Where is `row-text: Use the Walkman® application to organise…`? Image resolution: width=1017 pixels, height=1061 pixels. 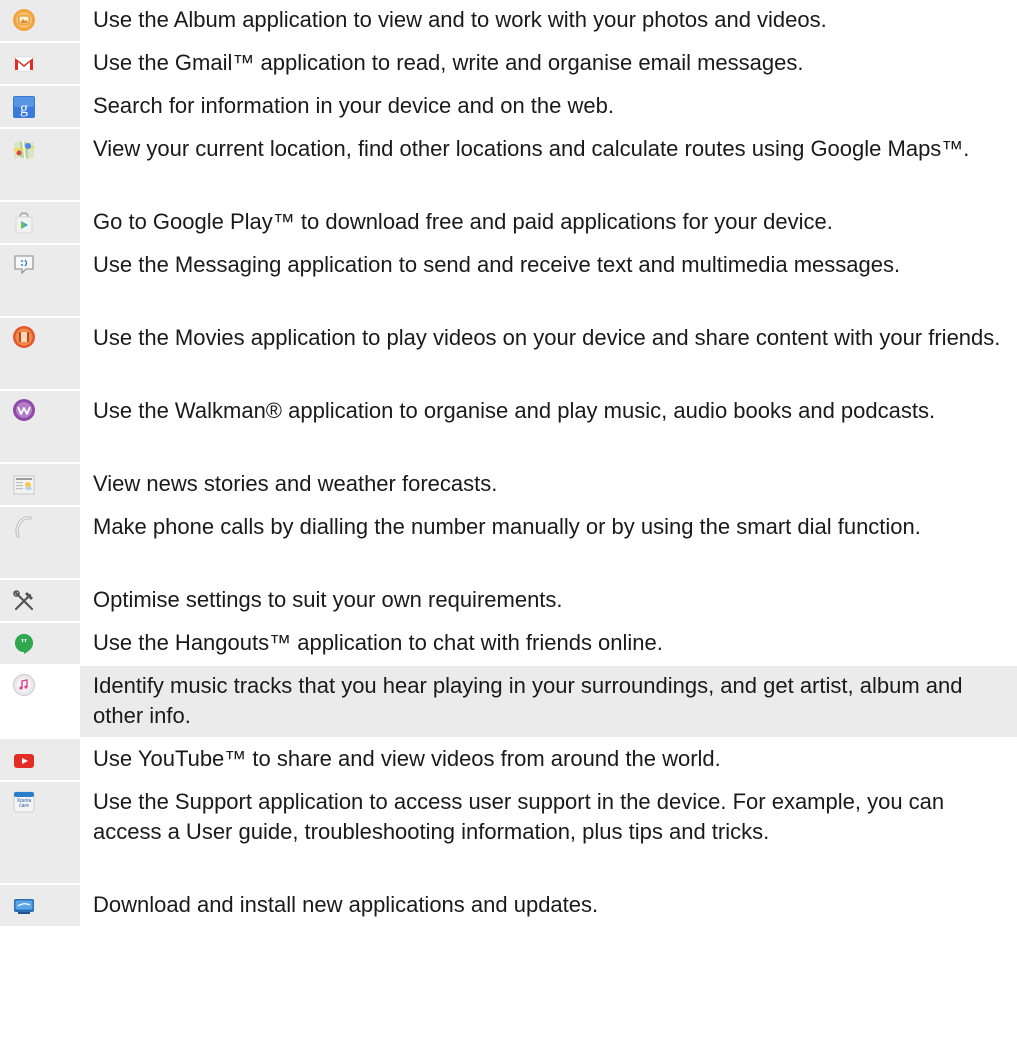 row-text: Use the Walkman® application to organise… is located at coordinates (514, 410).